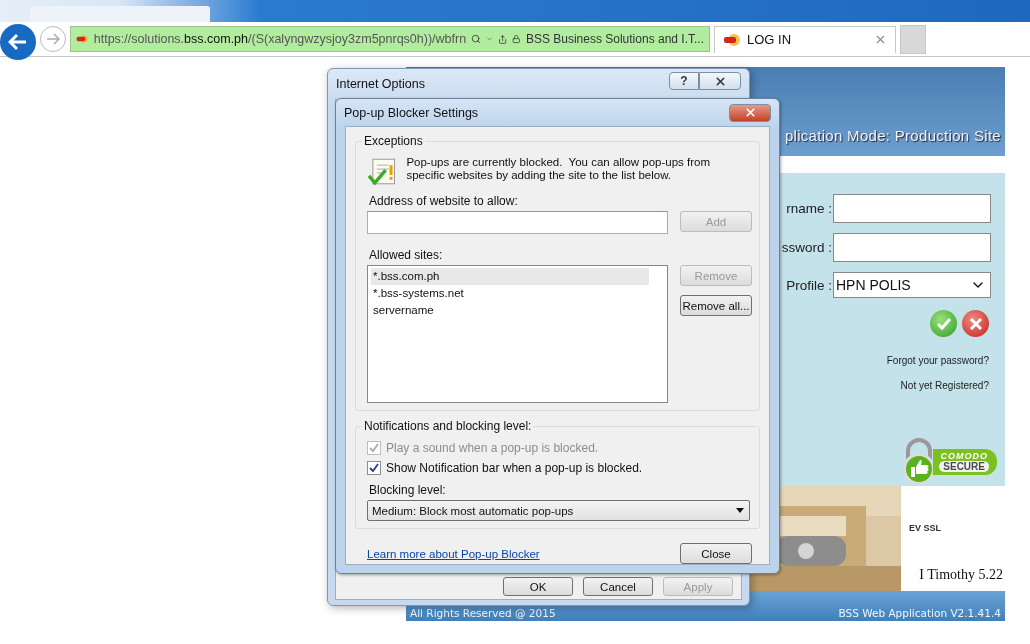 The height and width of the screenshot is (644, 1030). I want to click on url-text: https://solutions.bss.com.ph/(S(xalyngwzysjoy3zm5pnrqs0h))/wbfrn, so click(280, 39).